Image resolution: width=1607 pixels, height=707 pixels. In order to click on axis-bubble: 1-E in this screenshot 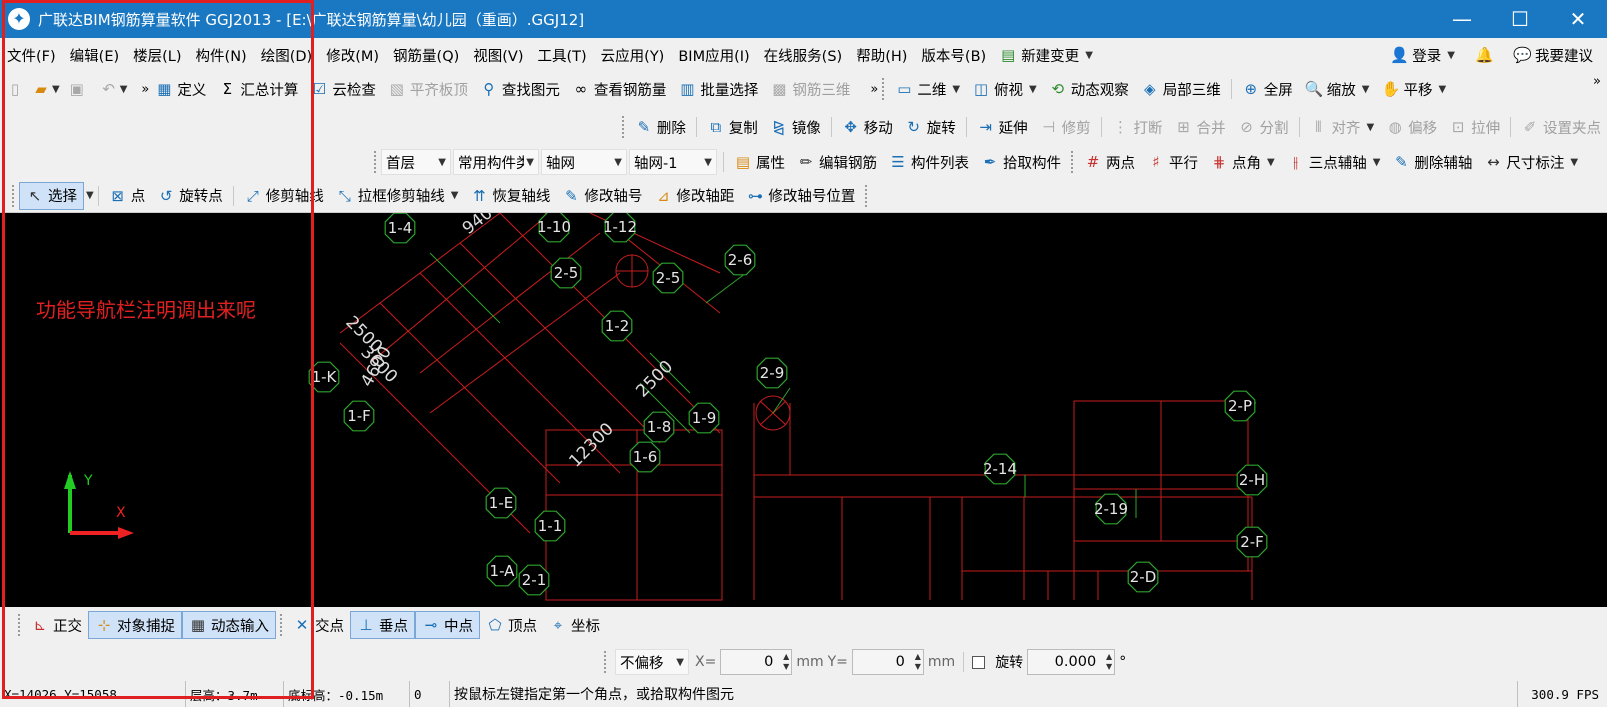, I will do `click(501, 503)`.